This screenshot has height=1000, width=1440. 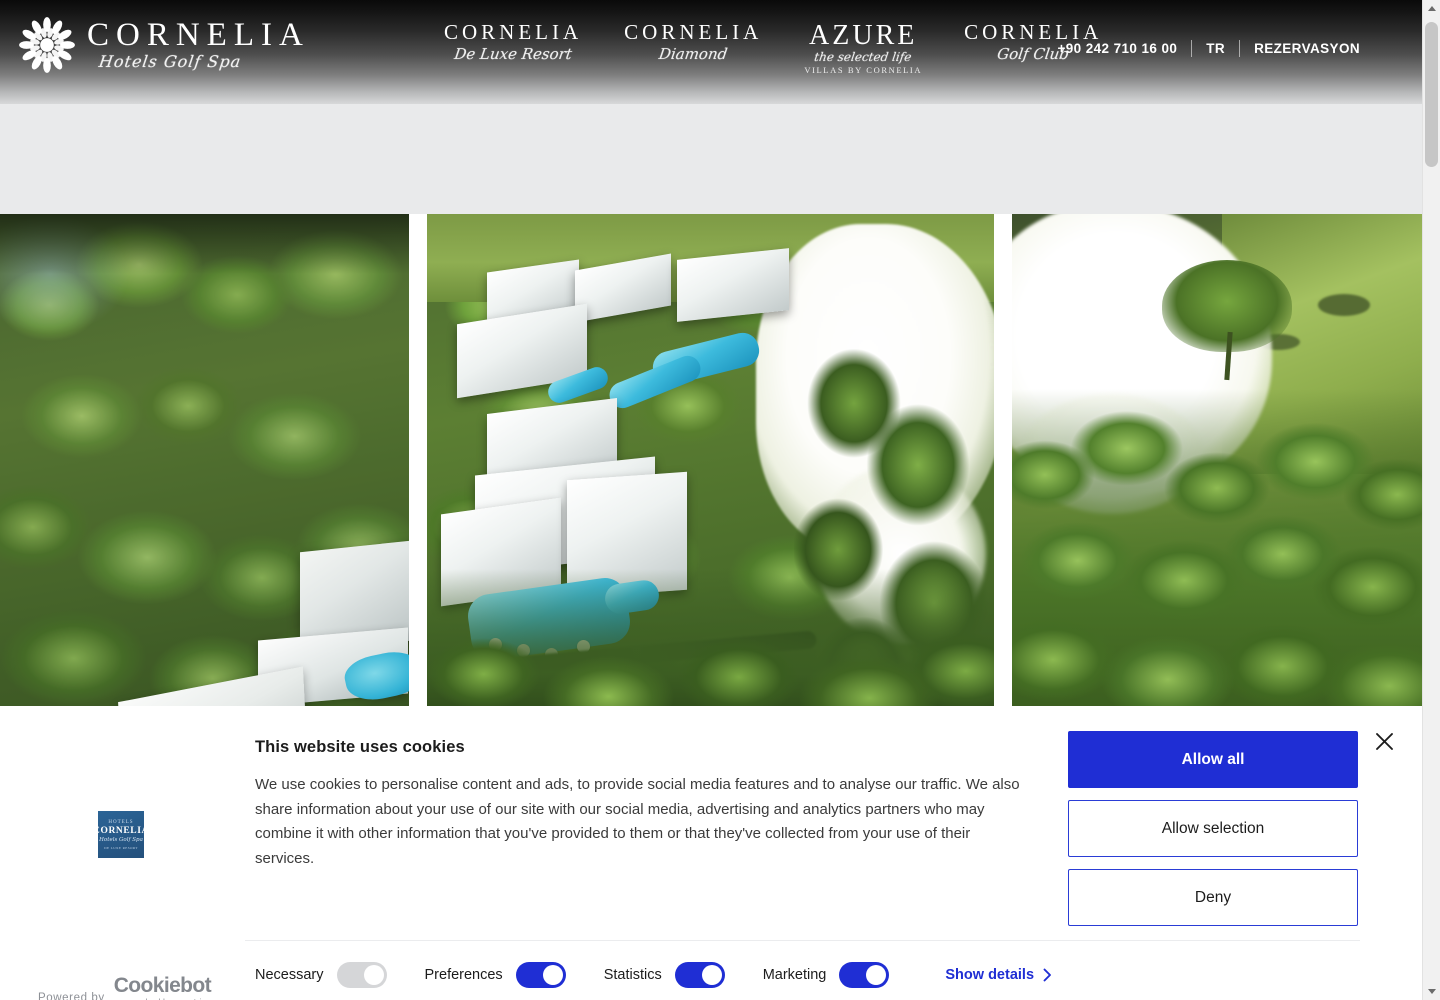 I want to click on cookie-logo-sub: Hotels Golf Spa, so click(x=121, y=839).